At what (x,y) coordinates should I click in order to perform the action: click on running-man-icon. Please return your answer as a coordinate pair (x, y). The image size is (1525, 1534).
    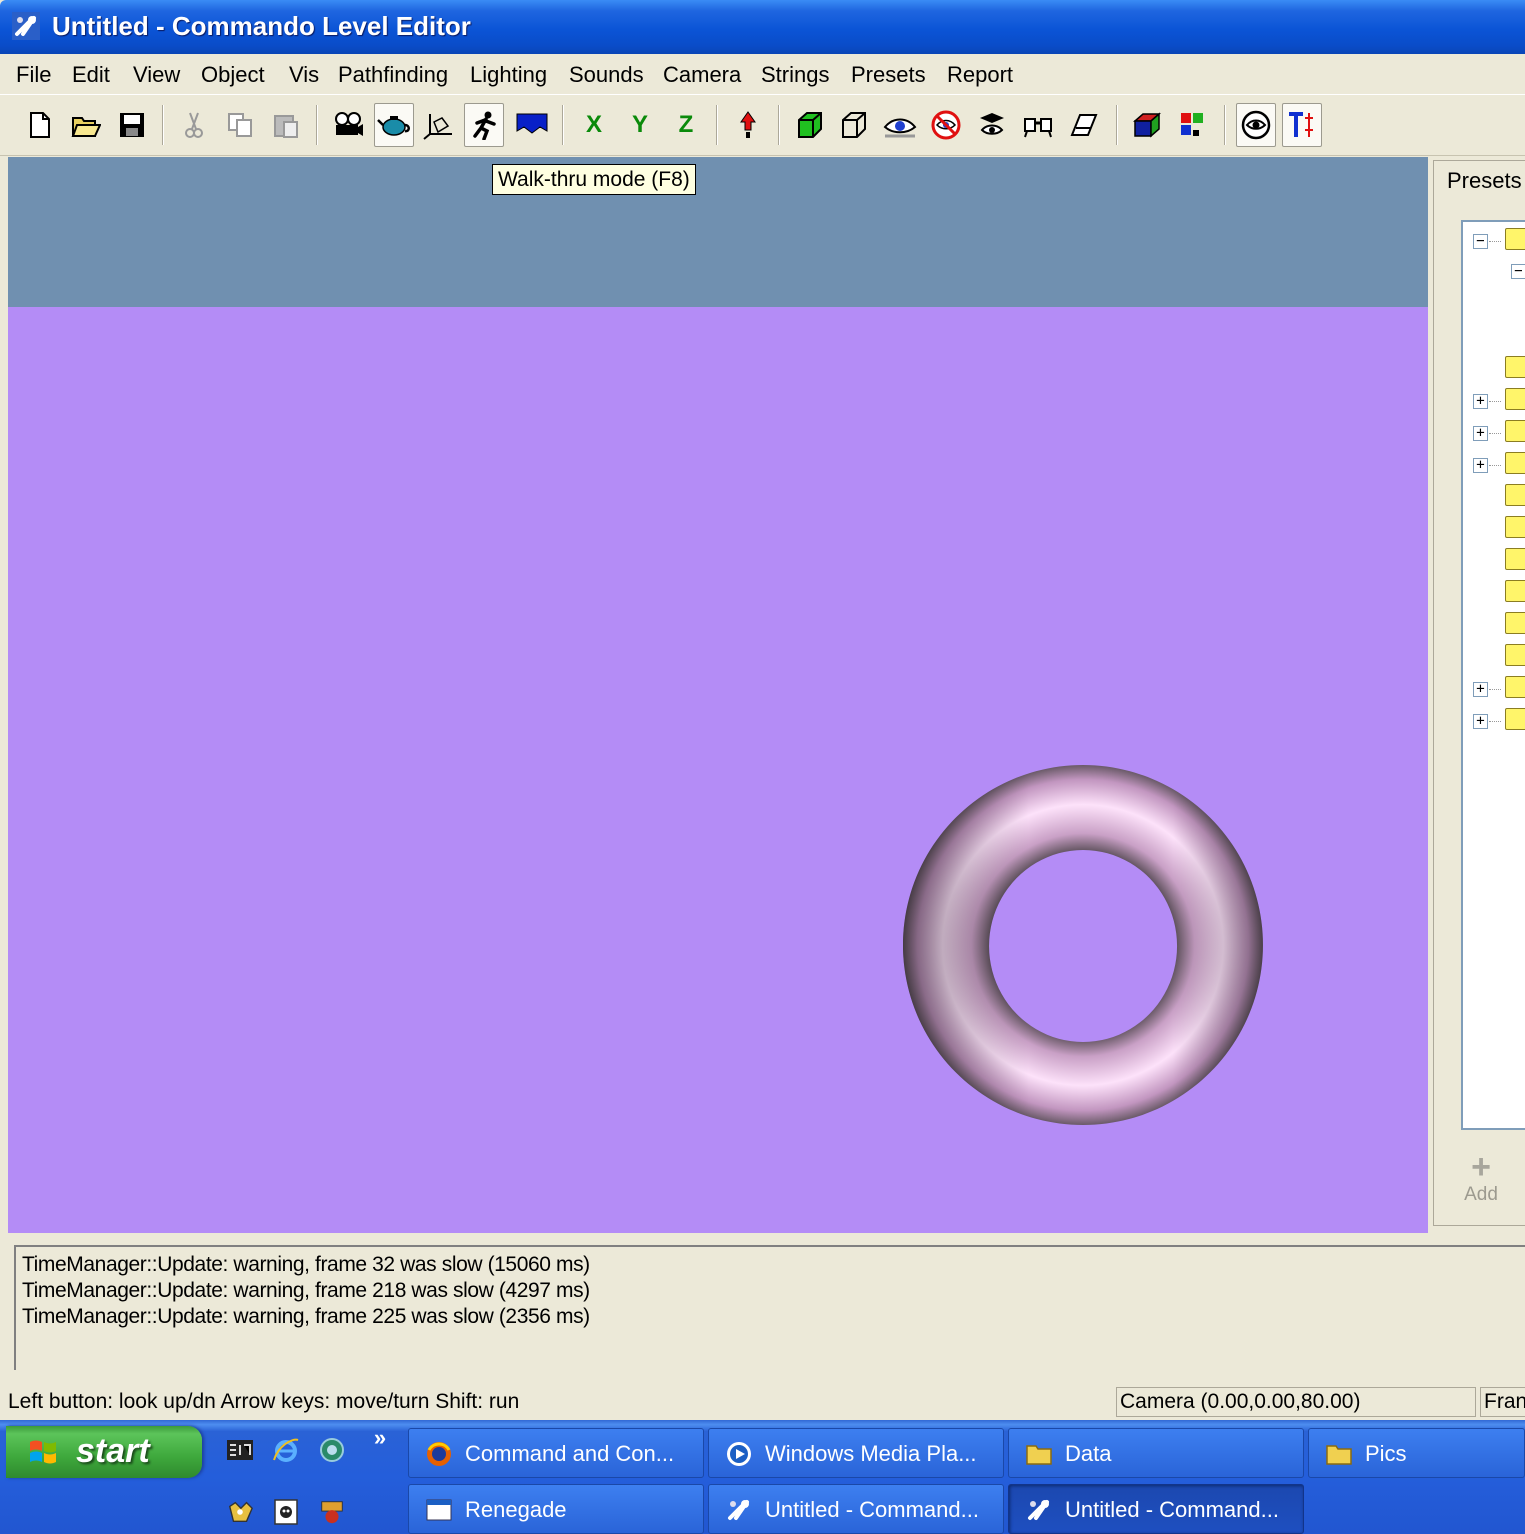
    Looking at the image, I should click on (484, 125).